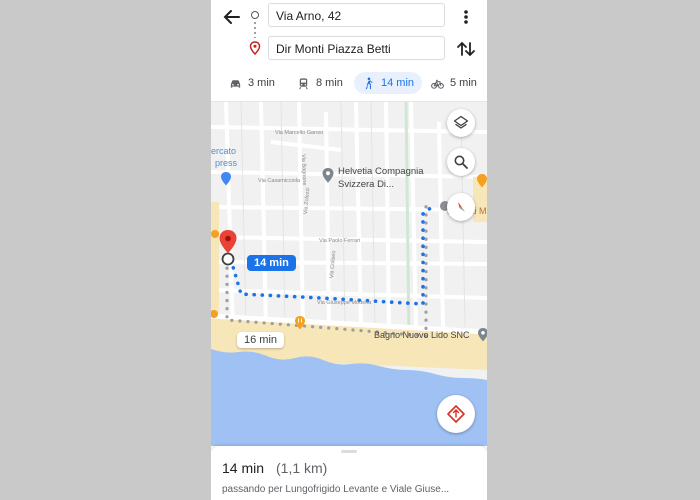 The height and width of the screenshot is (500, 700). What do you see at coordinates (261, 340) in the screenshot?
I see `route-time-chip-alternative: 16 min` at bounding box center [261, 340].